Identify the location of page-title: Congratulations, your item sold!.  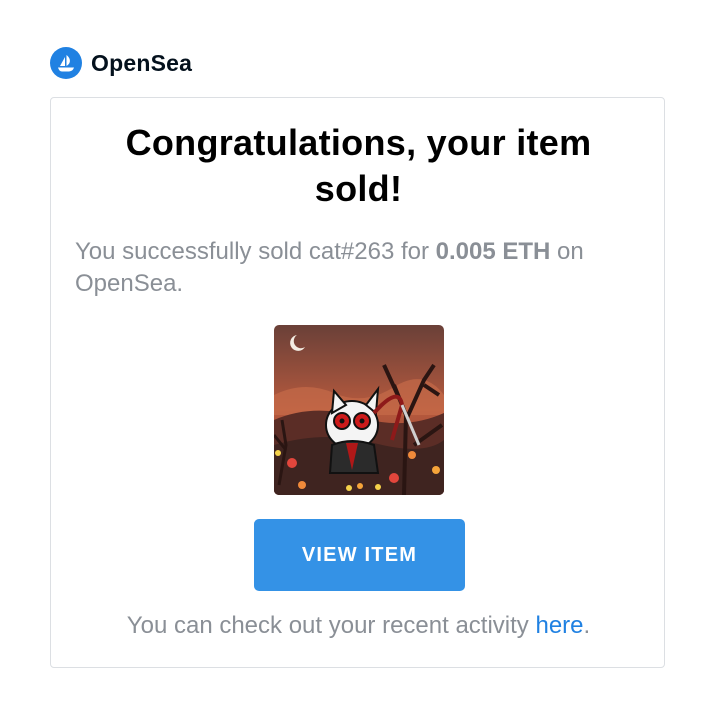
(358, 165).